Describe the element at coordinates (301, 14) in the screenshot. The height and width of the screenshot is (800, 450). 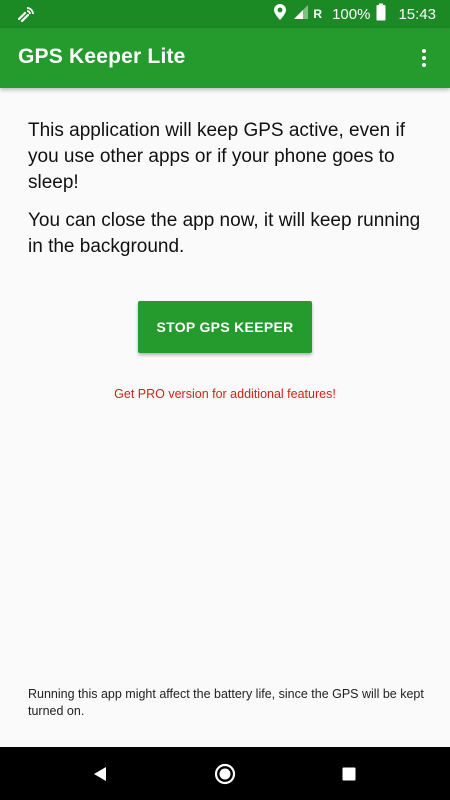
I see `signal-icon` at that location.